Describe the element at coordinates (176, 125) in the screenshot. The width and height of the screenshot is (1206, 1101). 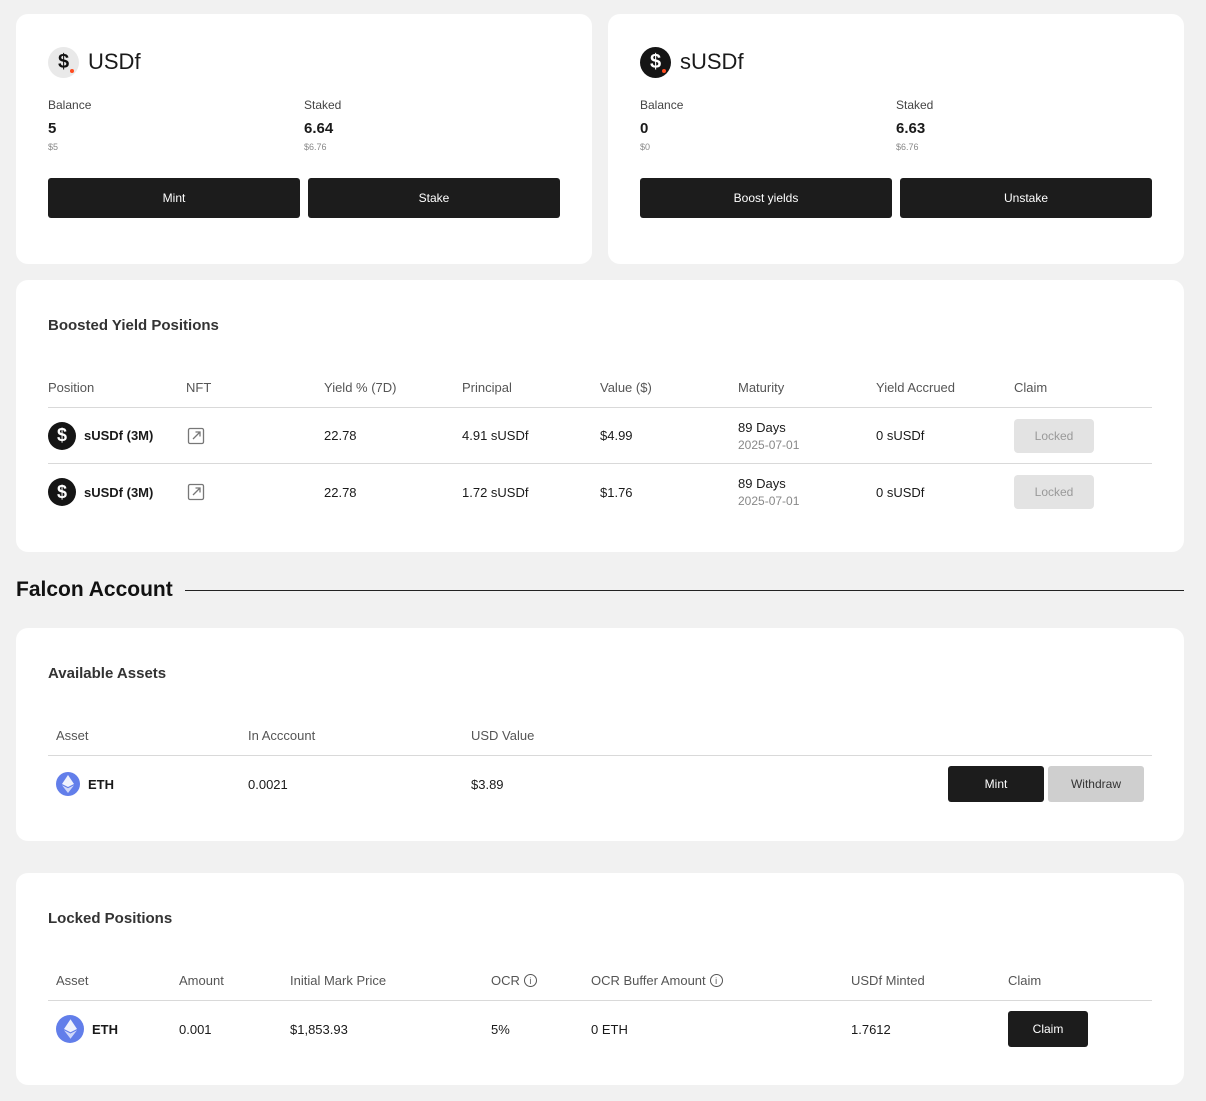
I see `balance-stat: Balance 5 $5` at that location.